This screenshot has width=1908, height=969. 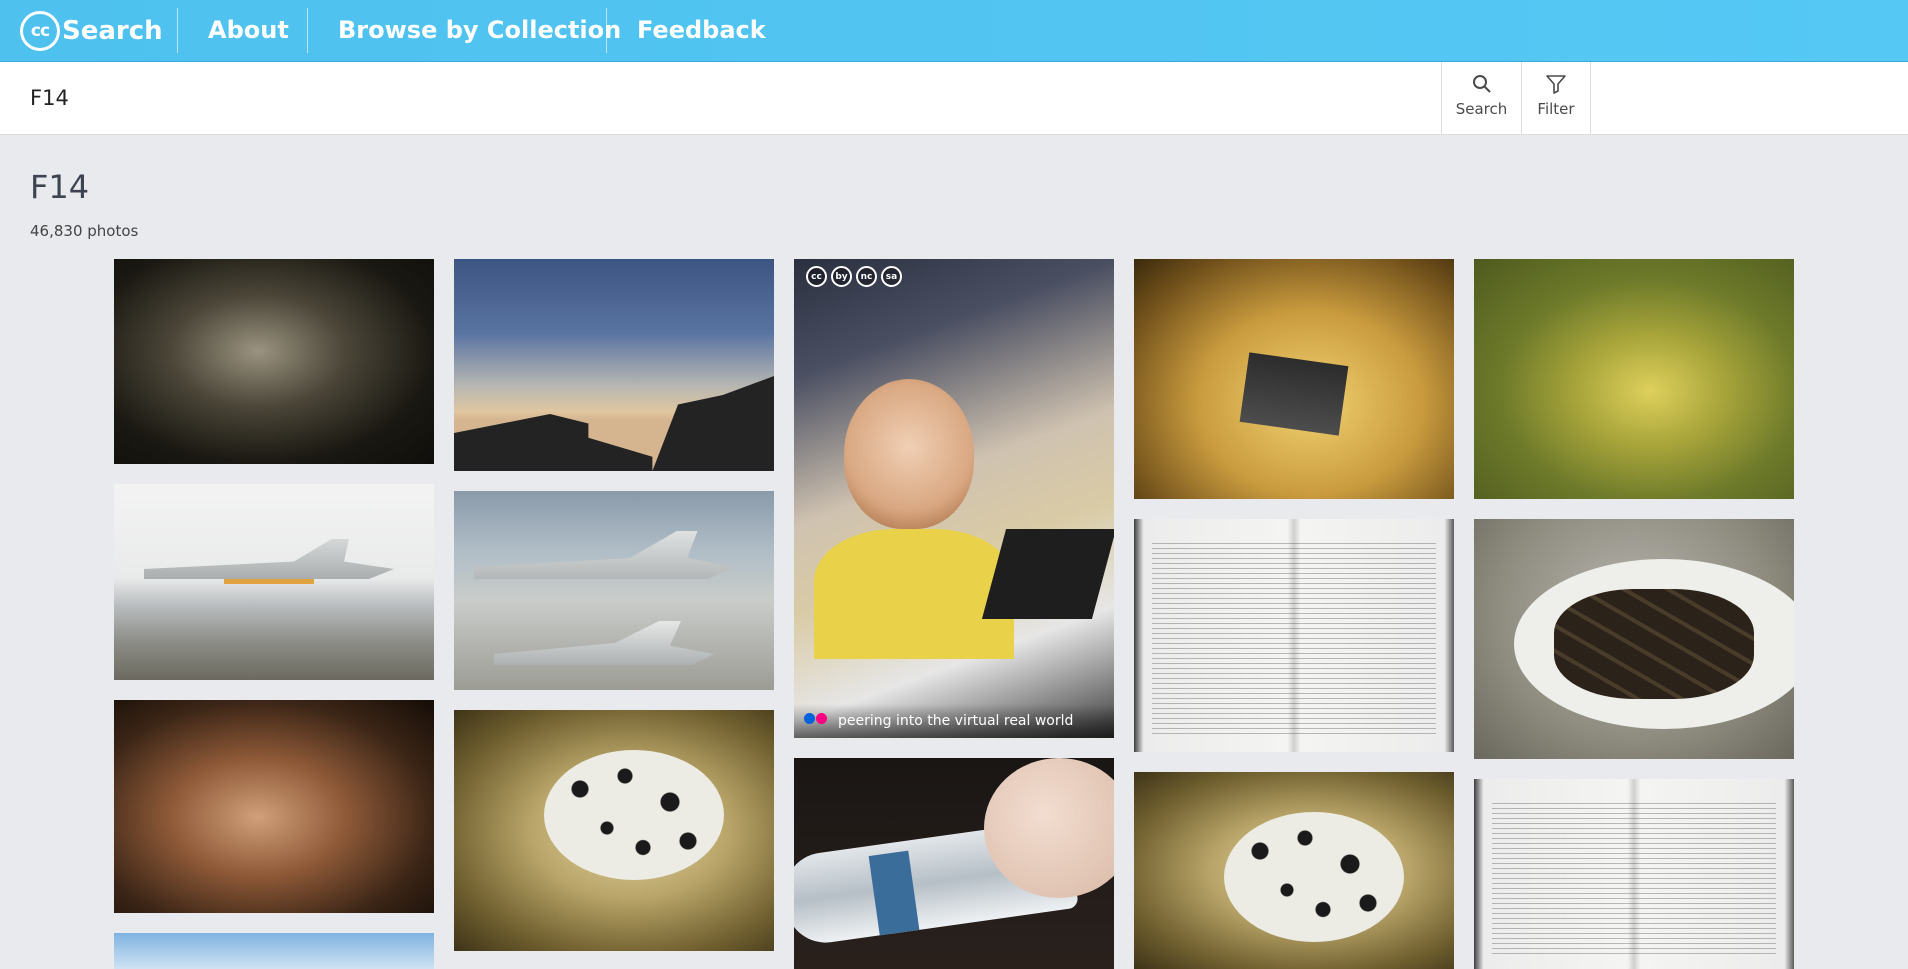 I want to click on cc-search-logo: cc Search, so click(x=91, y=31).